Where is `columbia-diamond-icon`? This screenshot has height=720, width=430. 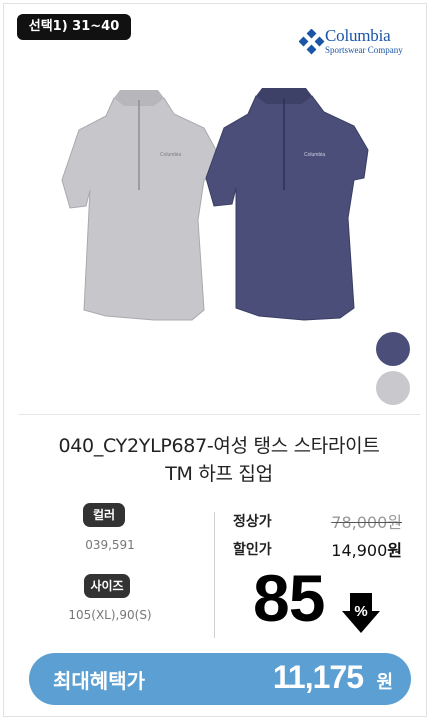 columbia-diamond-icon is located at coordinates (312, 42).